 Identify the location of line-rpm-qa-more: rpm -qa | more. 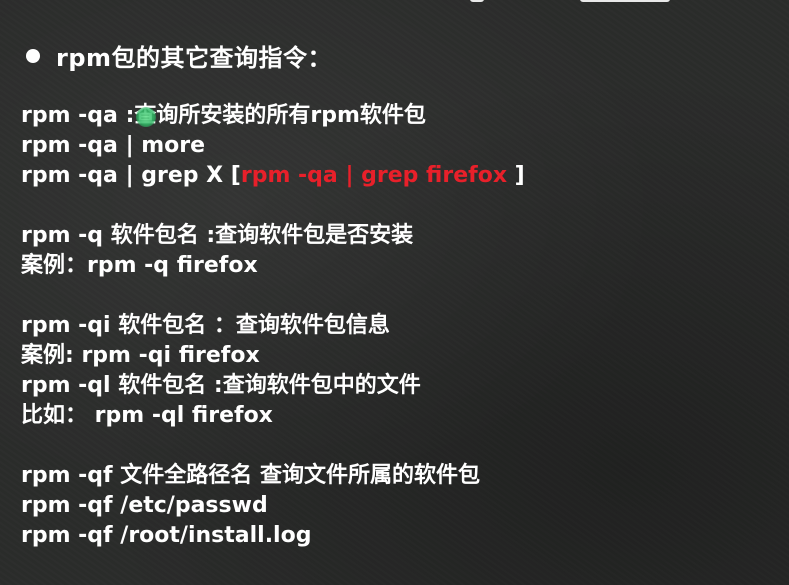
(113, 145).